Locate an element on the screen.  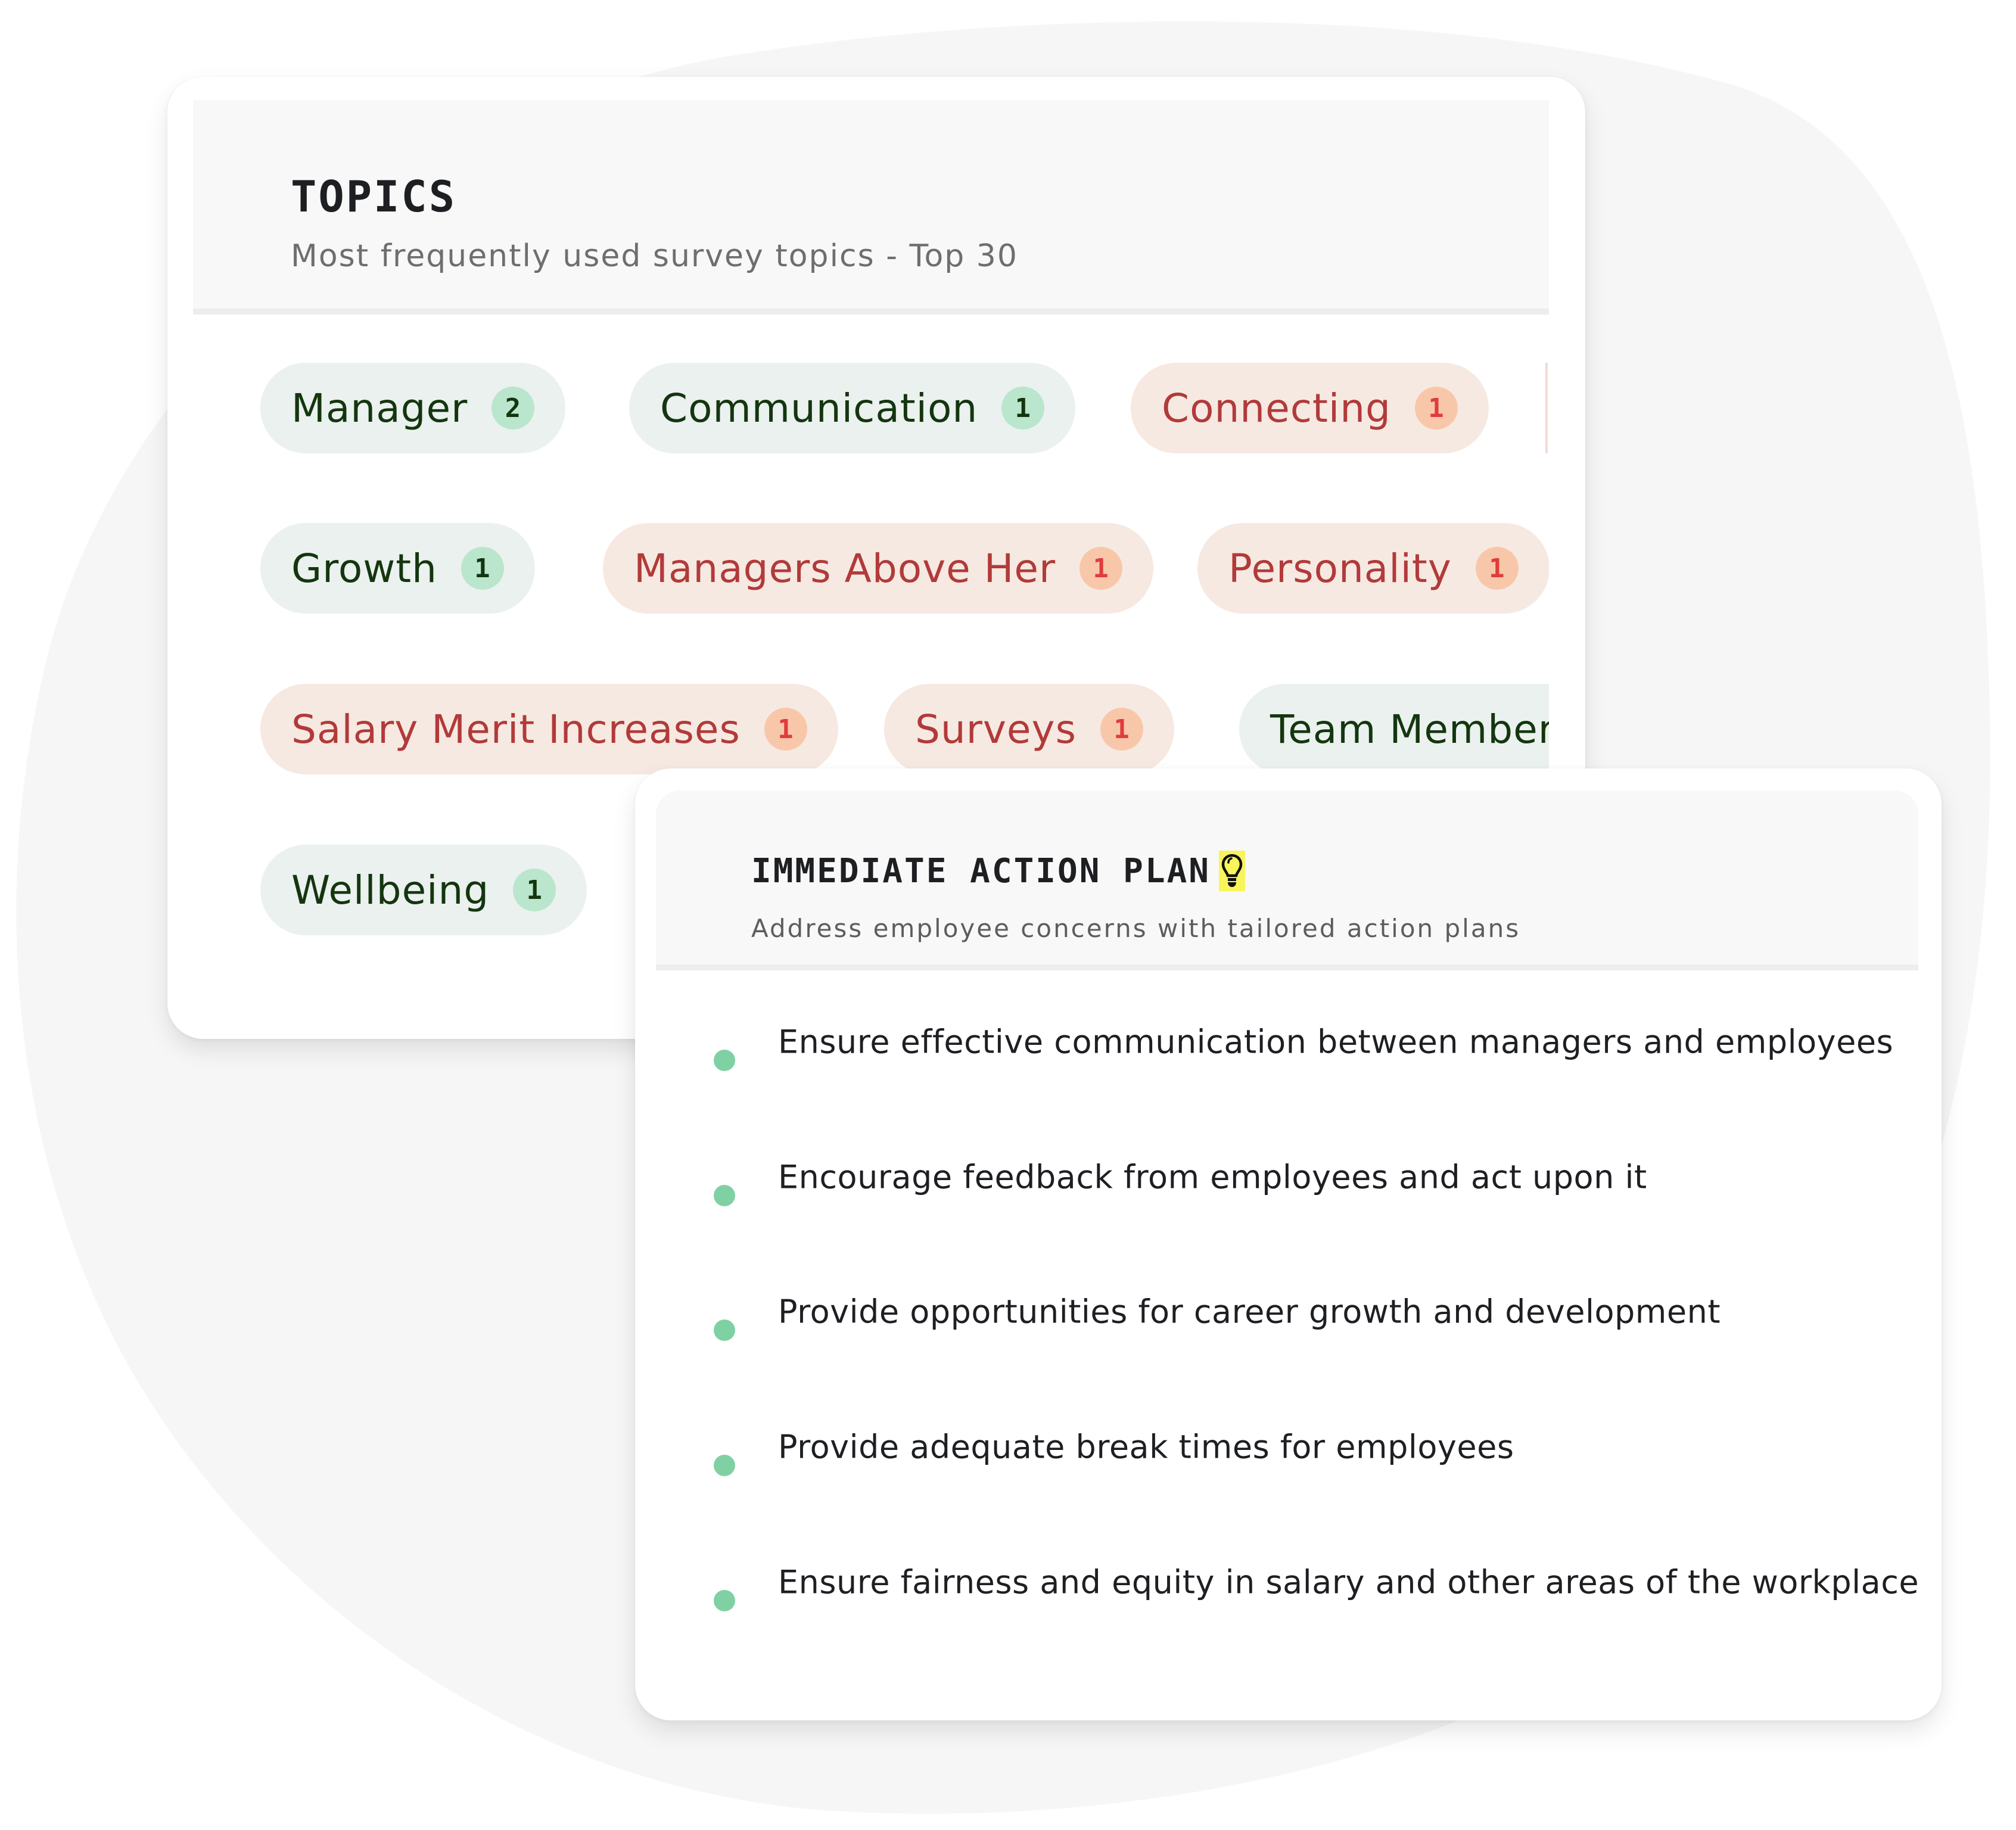
topic-pill: Team Members is located at coordinates (1394, 729).